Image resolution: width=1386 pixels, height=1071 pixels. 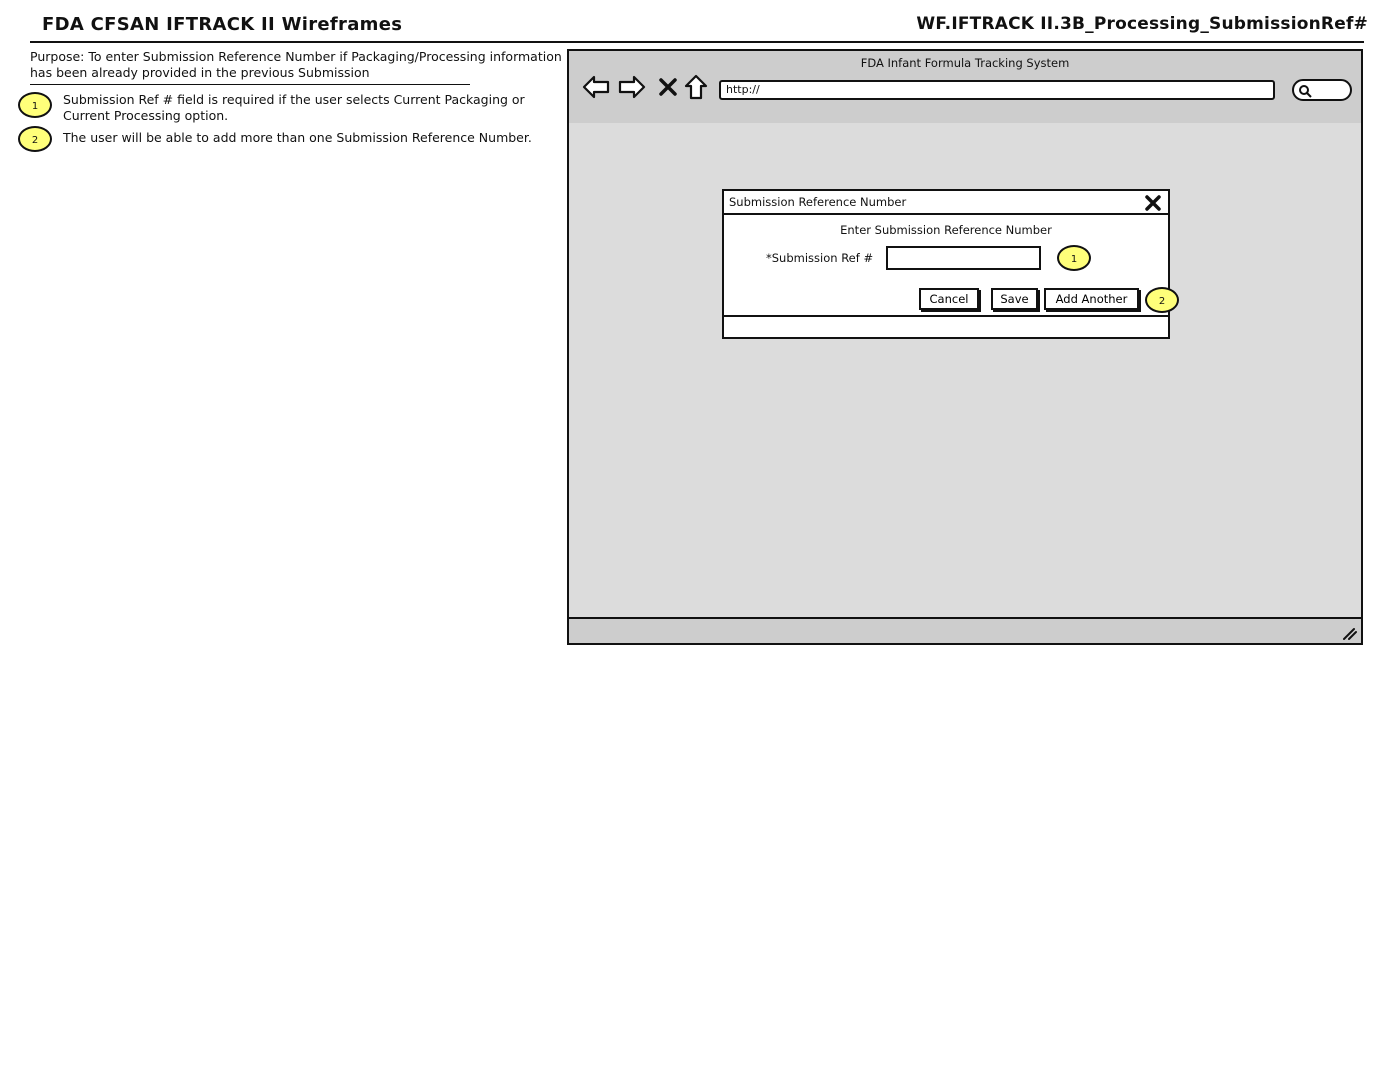 What do you see at coordinates (1349, 633) in the screenshot?
I see `resize-grip-icon` at bounding box center [1349, 633].